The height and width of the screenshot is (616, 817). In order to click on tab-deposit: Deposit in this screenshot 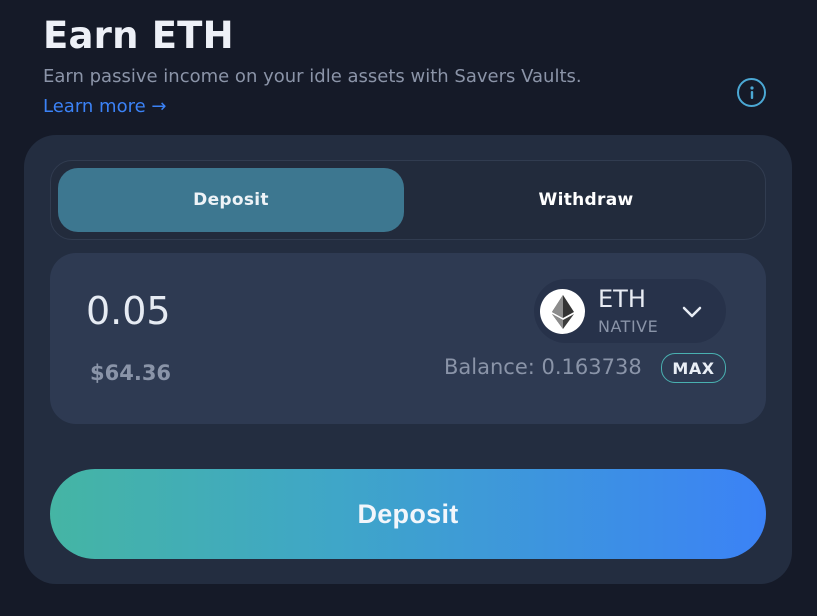, I will do `click(231, 200)`.